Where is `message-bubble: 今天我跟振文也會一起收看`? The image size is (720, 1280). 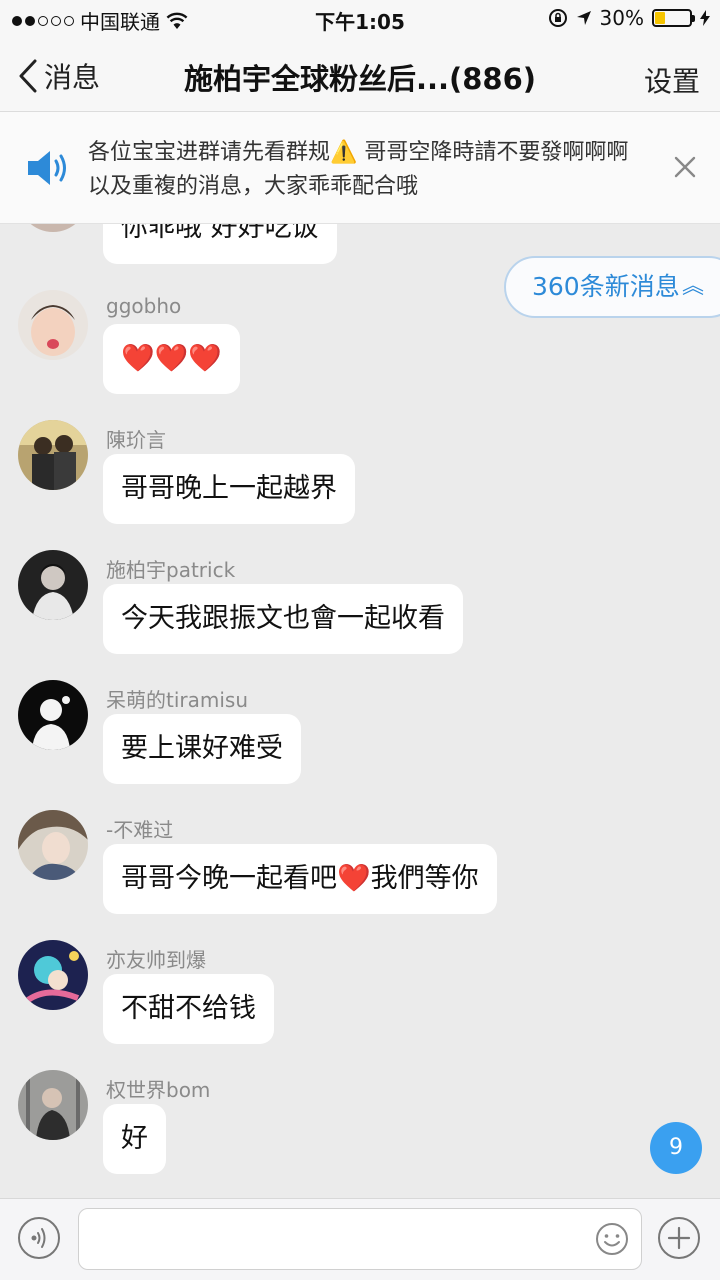 message-bubble: 今天我跟振文也會一起收看 is located at coordinates (283, 619).